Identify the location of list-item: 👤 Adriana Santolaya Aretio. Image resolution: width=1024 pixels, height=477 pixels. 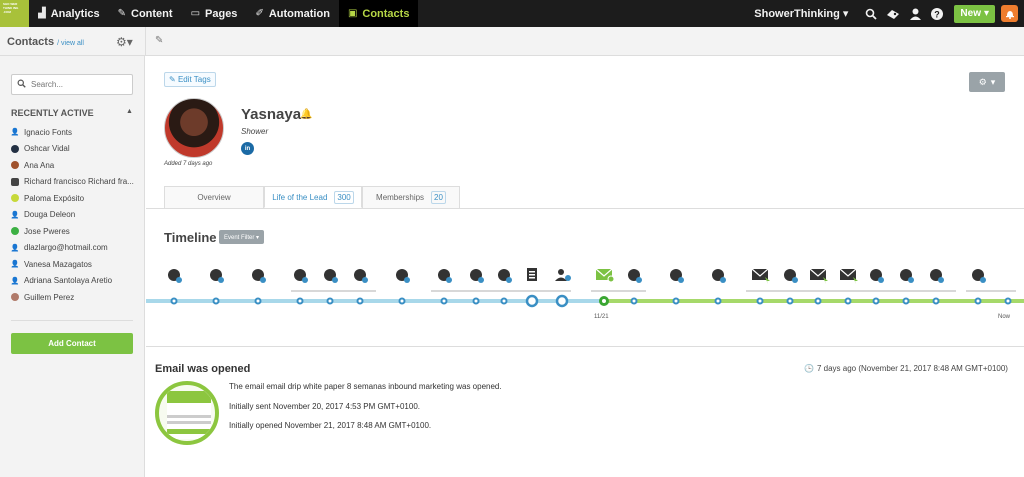
(76, 281).